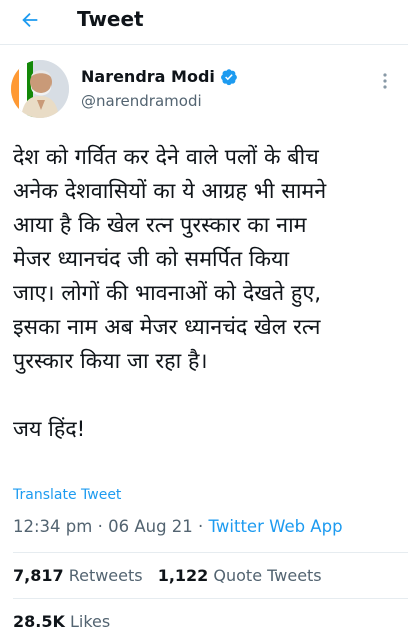 Image resolution: width=408 pixels, height=640 pixels. What do you see at coordinates (183, 575) in the screenshot?
I see `quotes-count: 1,122` at bounding box center [183, 575].